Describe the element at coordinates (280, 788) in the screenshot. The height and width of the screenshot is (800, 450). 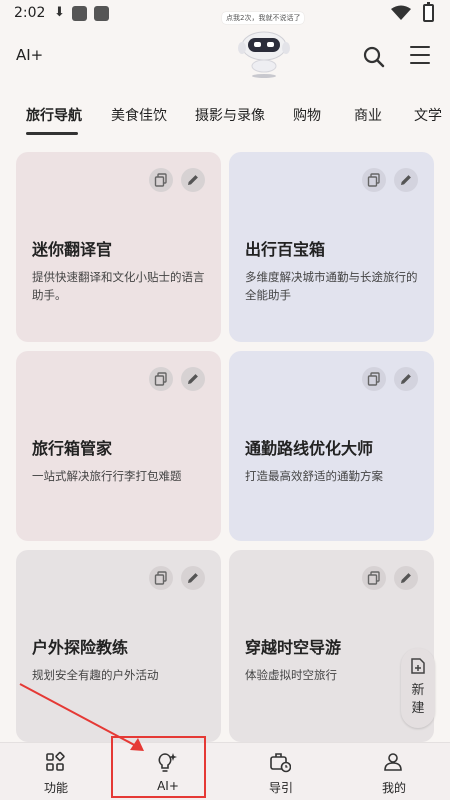
I see `nav-label: 导引` at that location.